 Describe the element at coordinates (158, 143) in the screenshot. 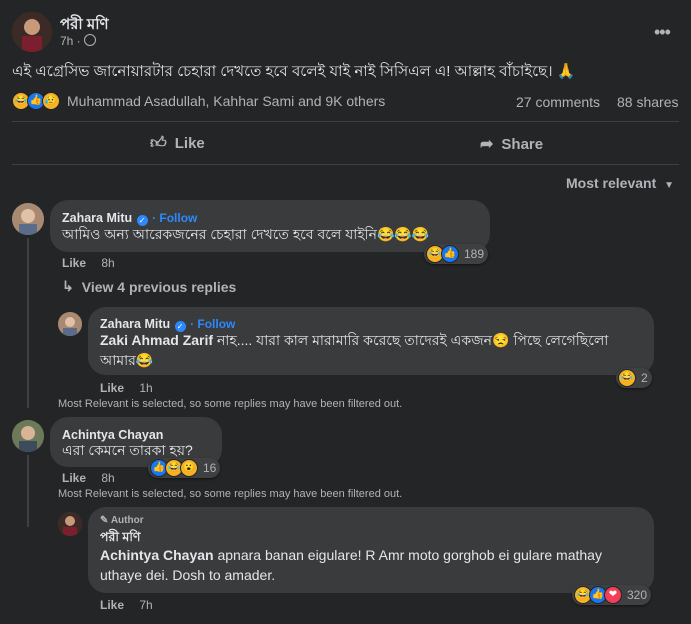

I see `thumbs-up-icon: 👍︎` at that location.